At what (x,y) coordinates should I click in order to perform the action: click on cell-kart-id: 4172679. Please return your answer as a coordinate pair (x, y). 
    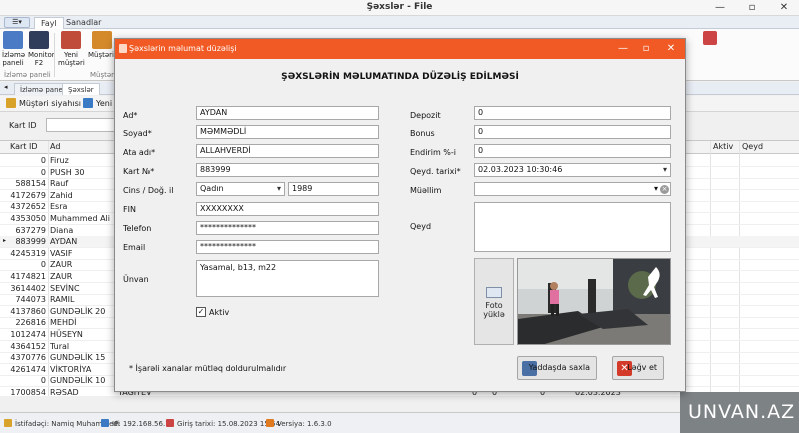
    Looking at the image, I should click on (28, 195).